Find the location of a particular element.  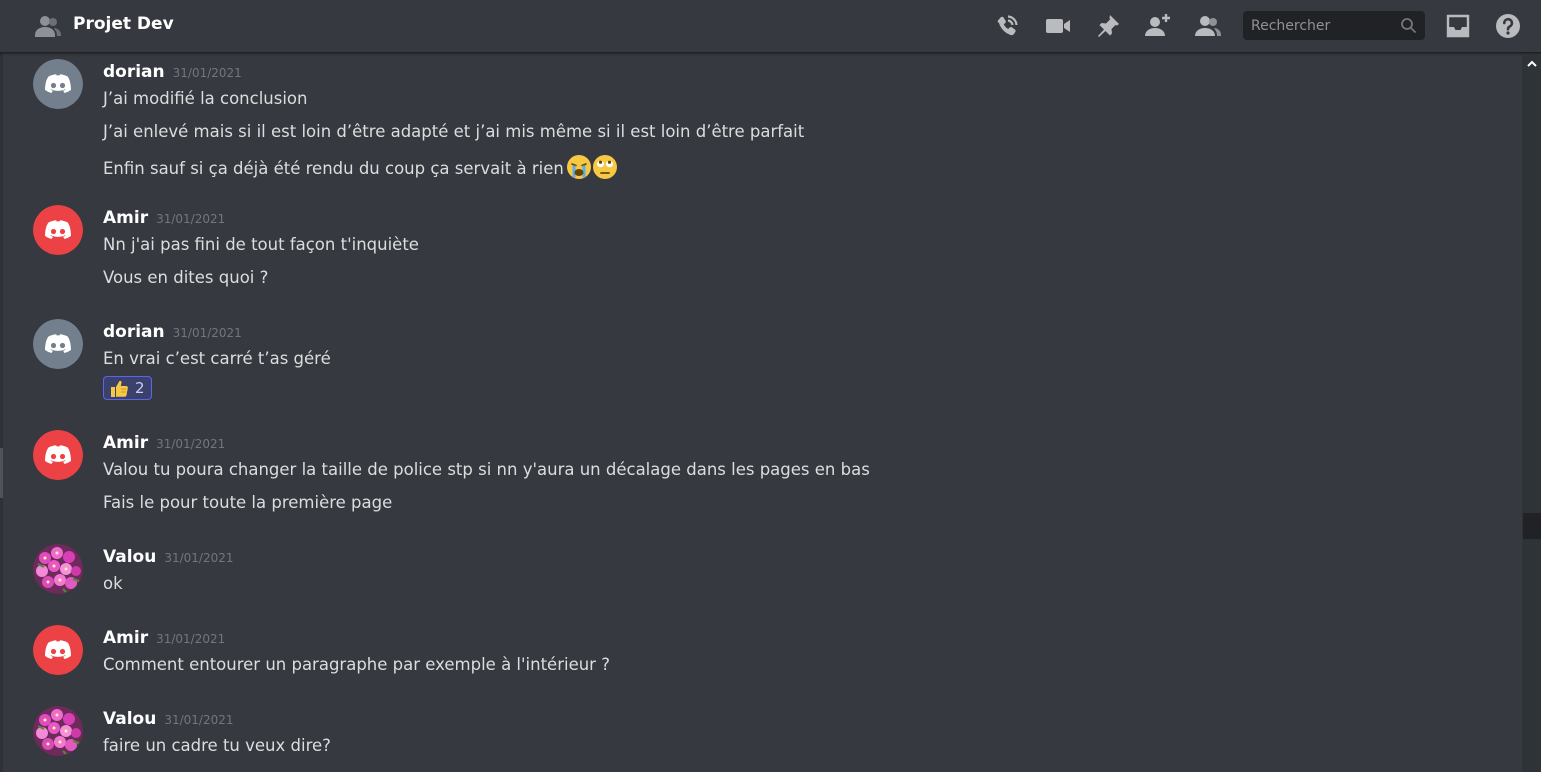

search-input is located at coordinates (1318, 25).